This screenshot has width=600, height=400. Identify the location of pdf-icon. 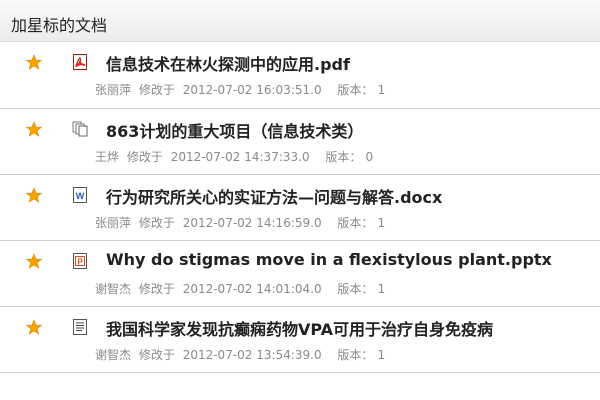
(80, 62).